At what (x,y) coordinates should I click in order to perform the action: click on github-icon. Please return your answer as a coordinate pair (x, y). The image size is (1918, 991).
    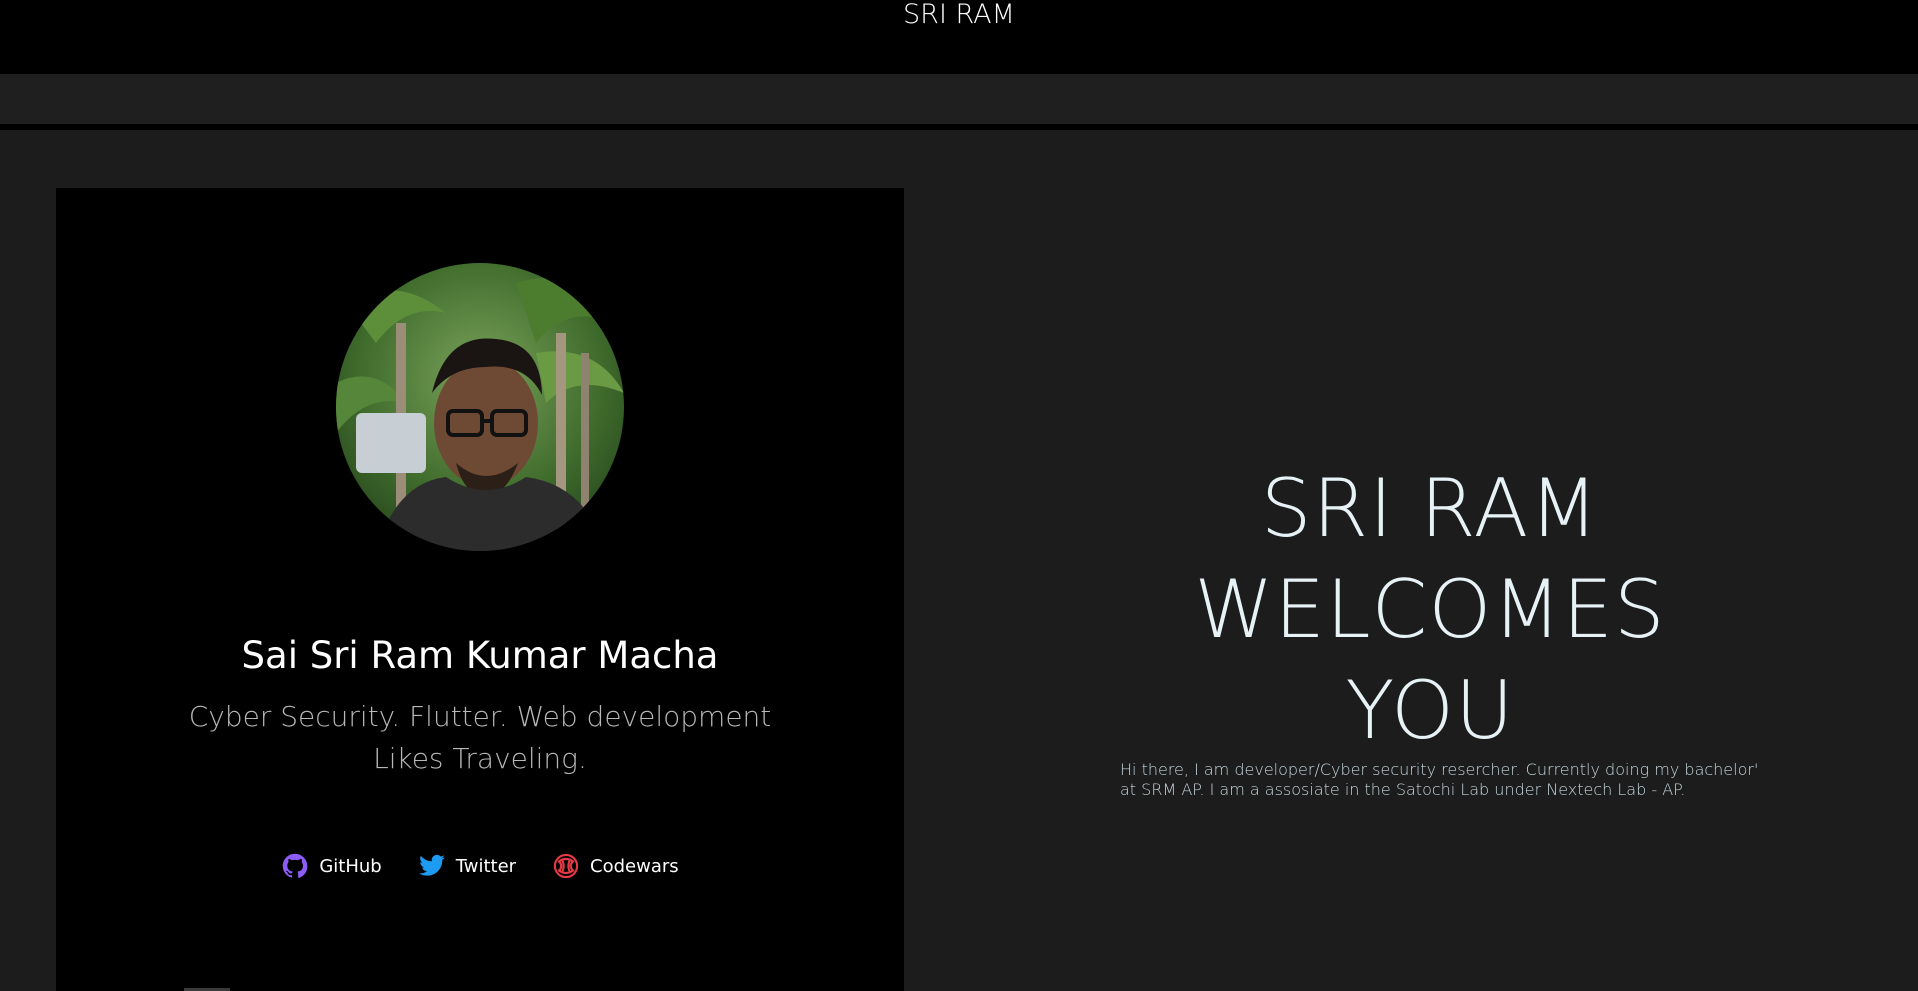
    Looking at the image, I should click on (295, 866).